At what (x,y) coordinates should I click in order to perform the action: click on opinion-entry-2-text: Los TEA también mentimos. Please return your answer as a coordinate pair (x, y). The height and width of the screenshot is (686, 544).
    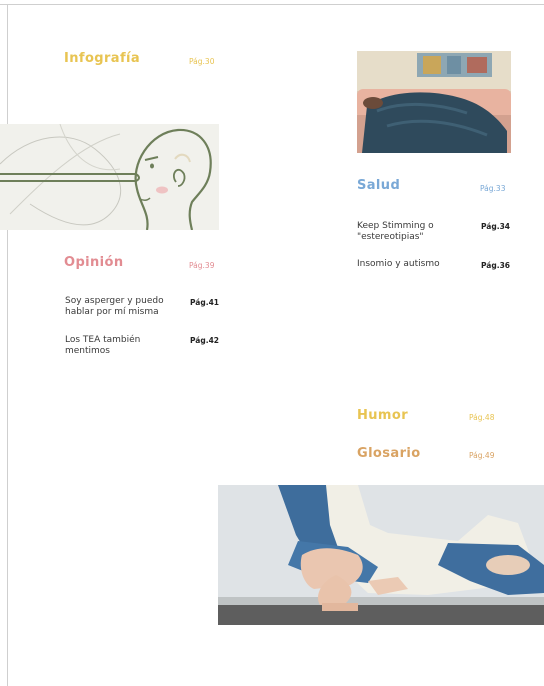
    Looking at the image, I should click on (115, 346).